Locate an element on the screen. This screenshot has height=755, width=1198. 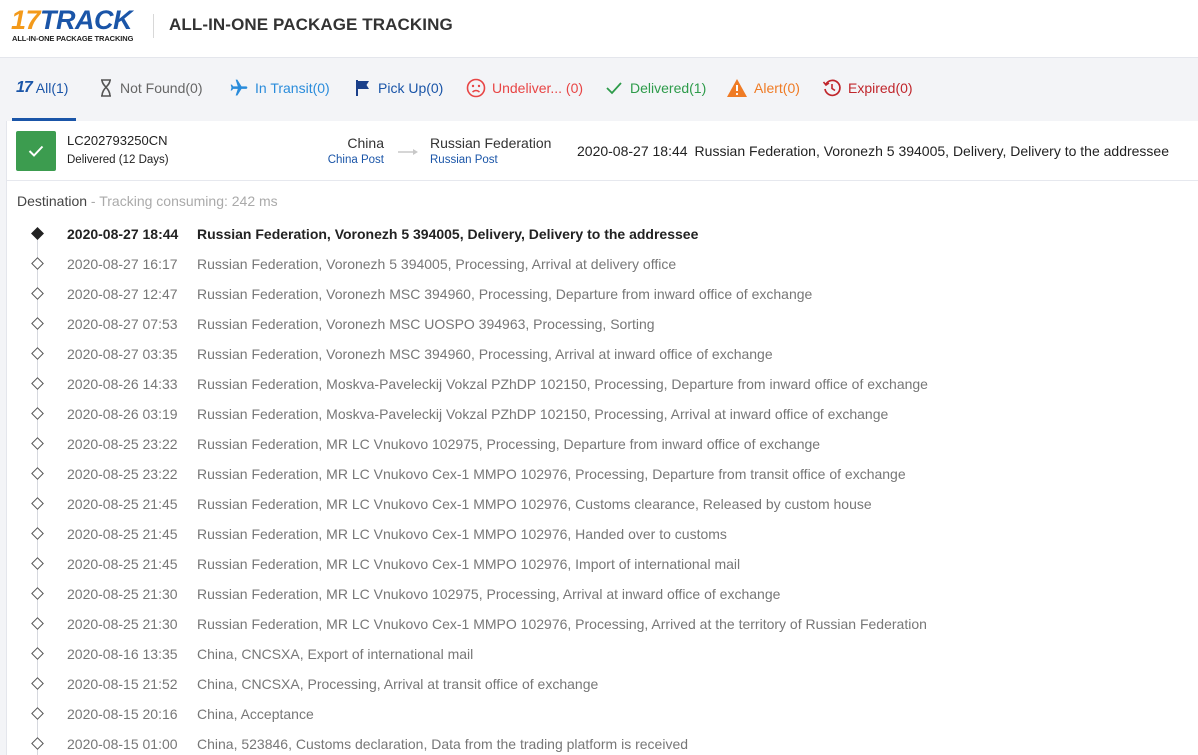
checkmark-icon is located at coordinates (614, 88).